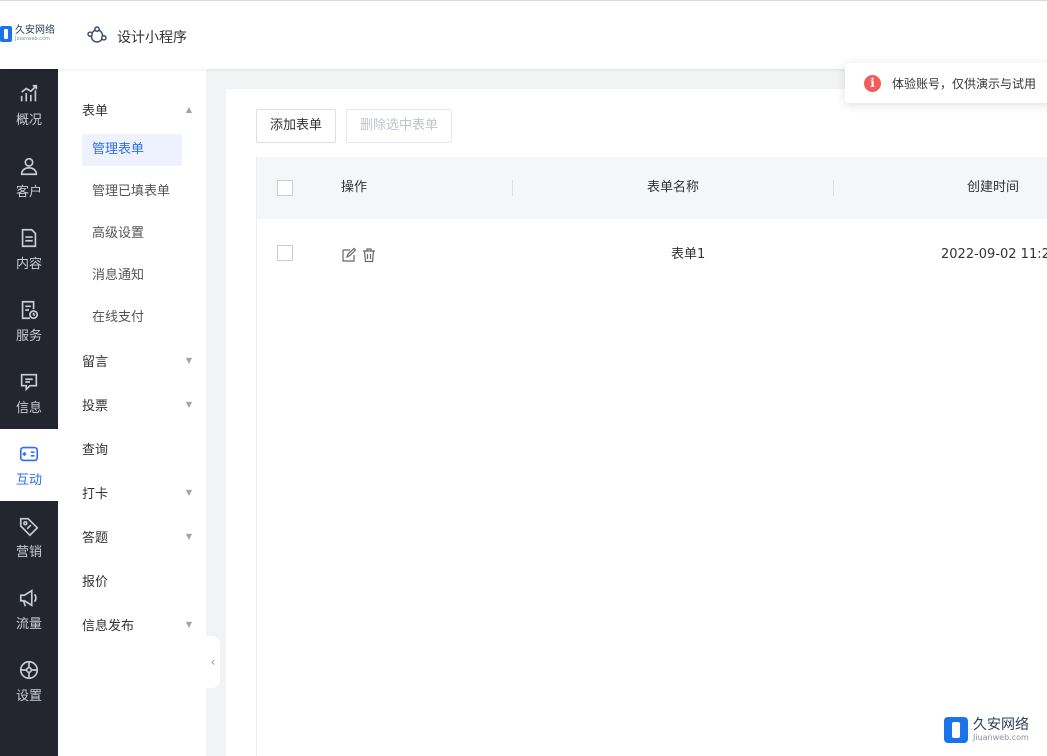  I want to click on submenu-item-manage-filled: 管理已填表单, so click(132, 192).